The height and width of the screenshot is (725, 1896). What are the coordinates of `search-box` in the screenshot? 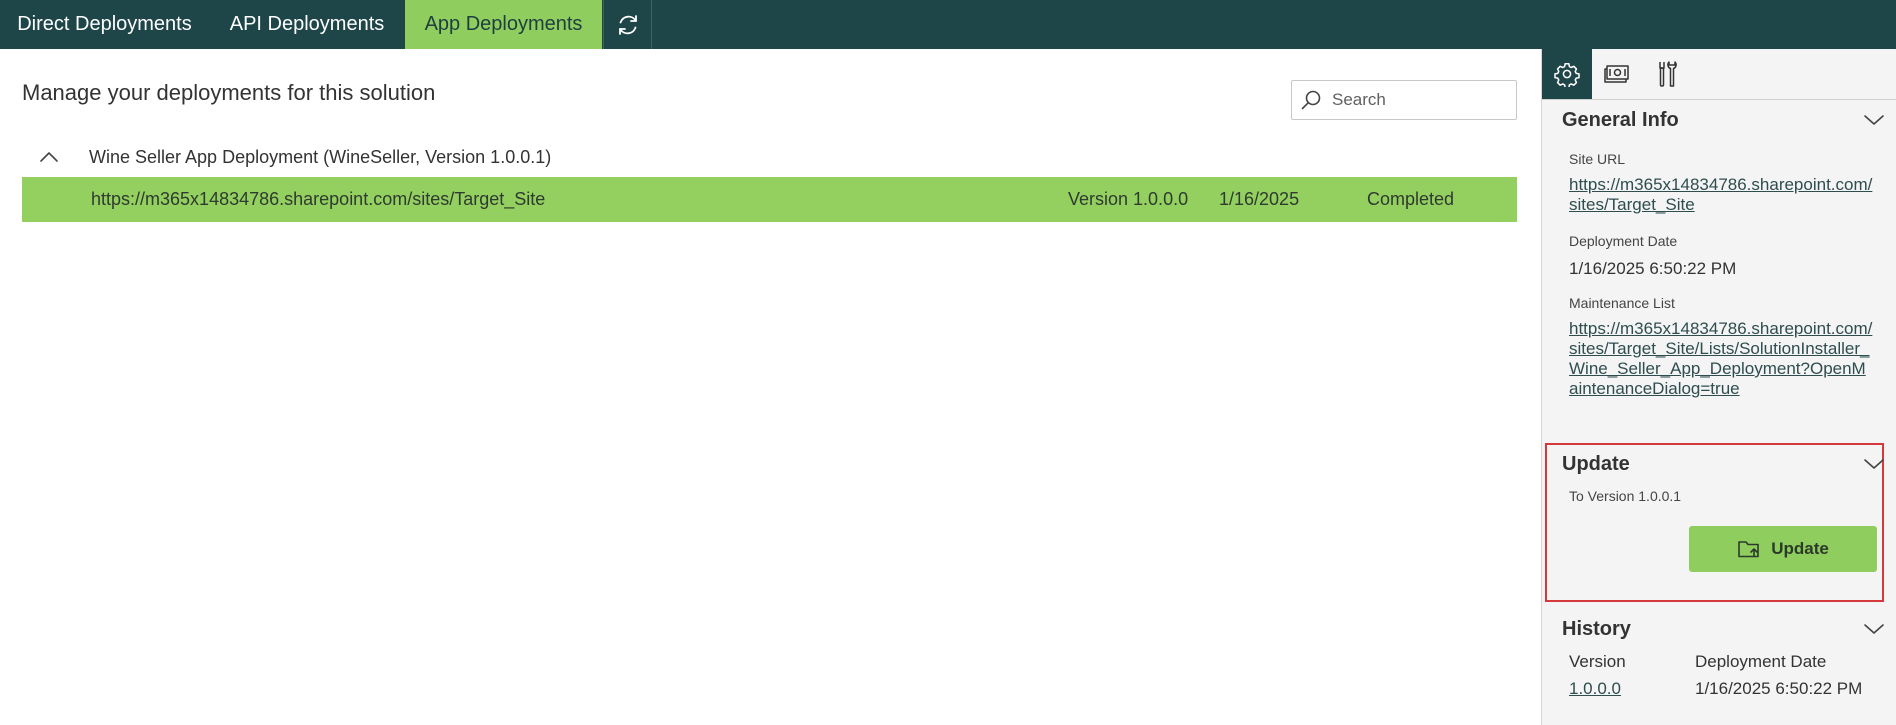 It's located at (1404, 100).